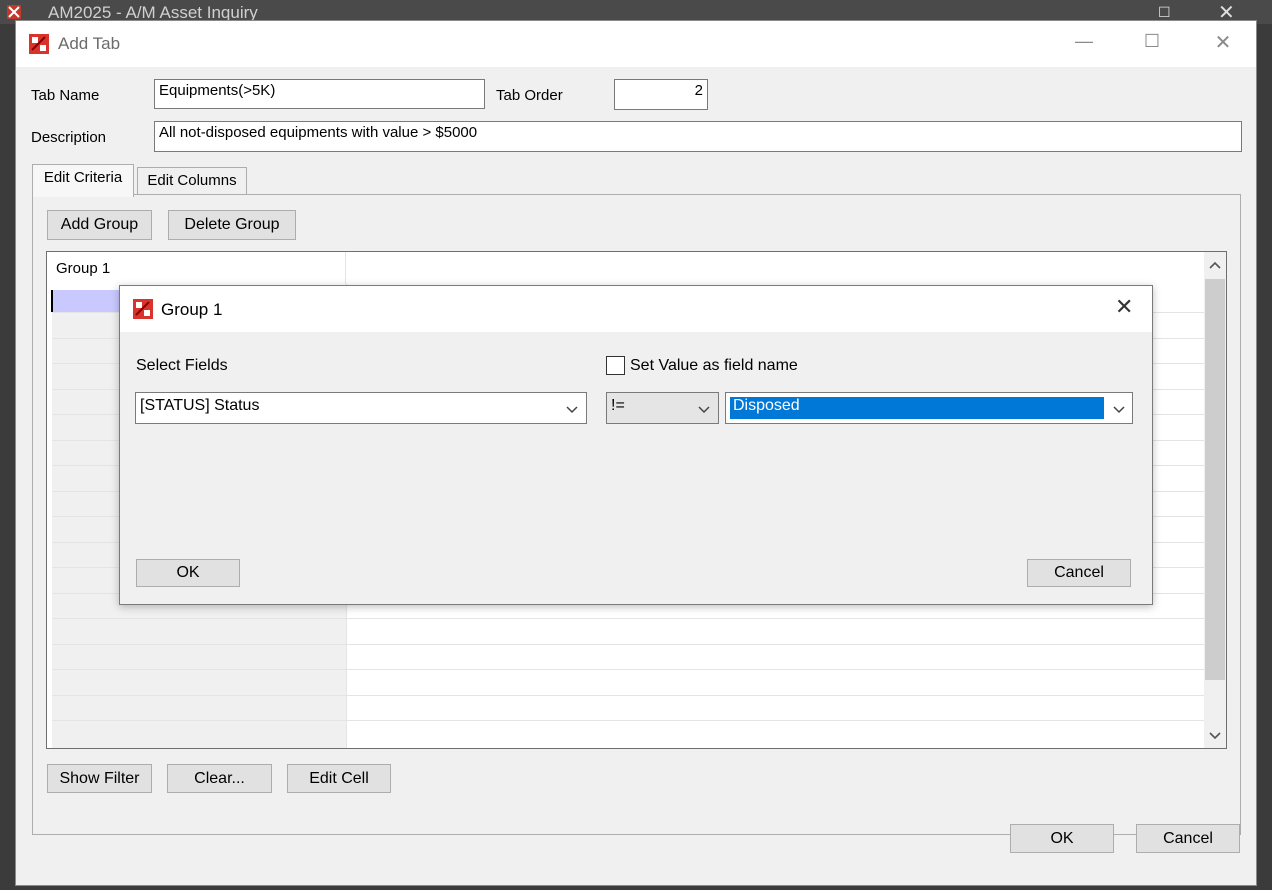 The image size is (1272, 890). Describe the element at coordinates (1164, 12) in the screenshot. I see `background-maximize-icon: ☐` at that location.